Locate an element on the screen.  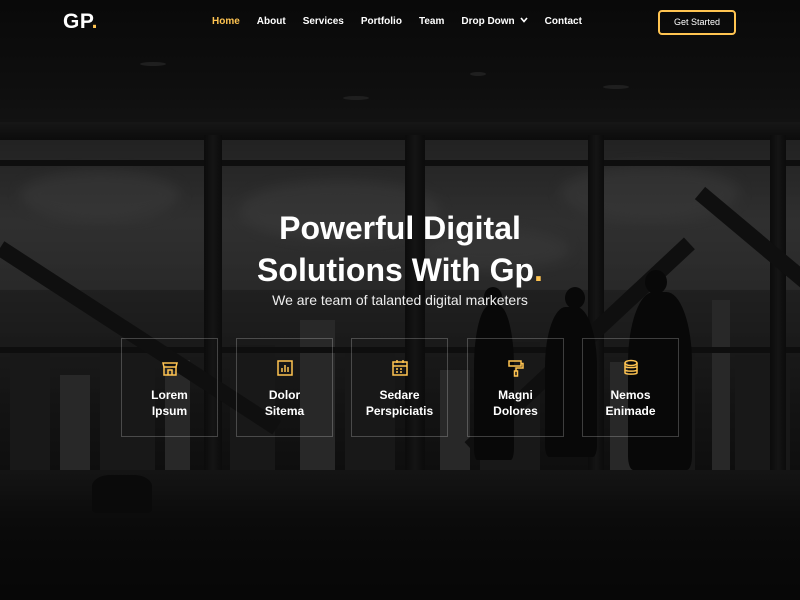
feature-label-line2: Ipsum is located at coordinates (169, 411).